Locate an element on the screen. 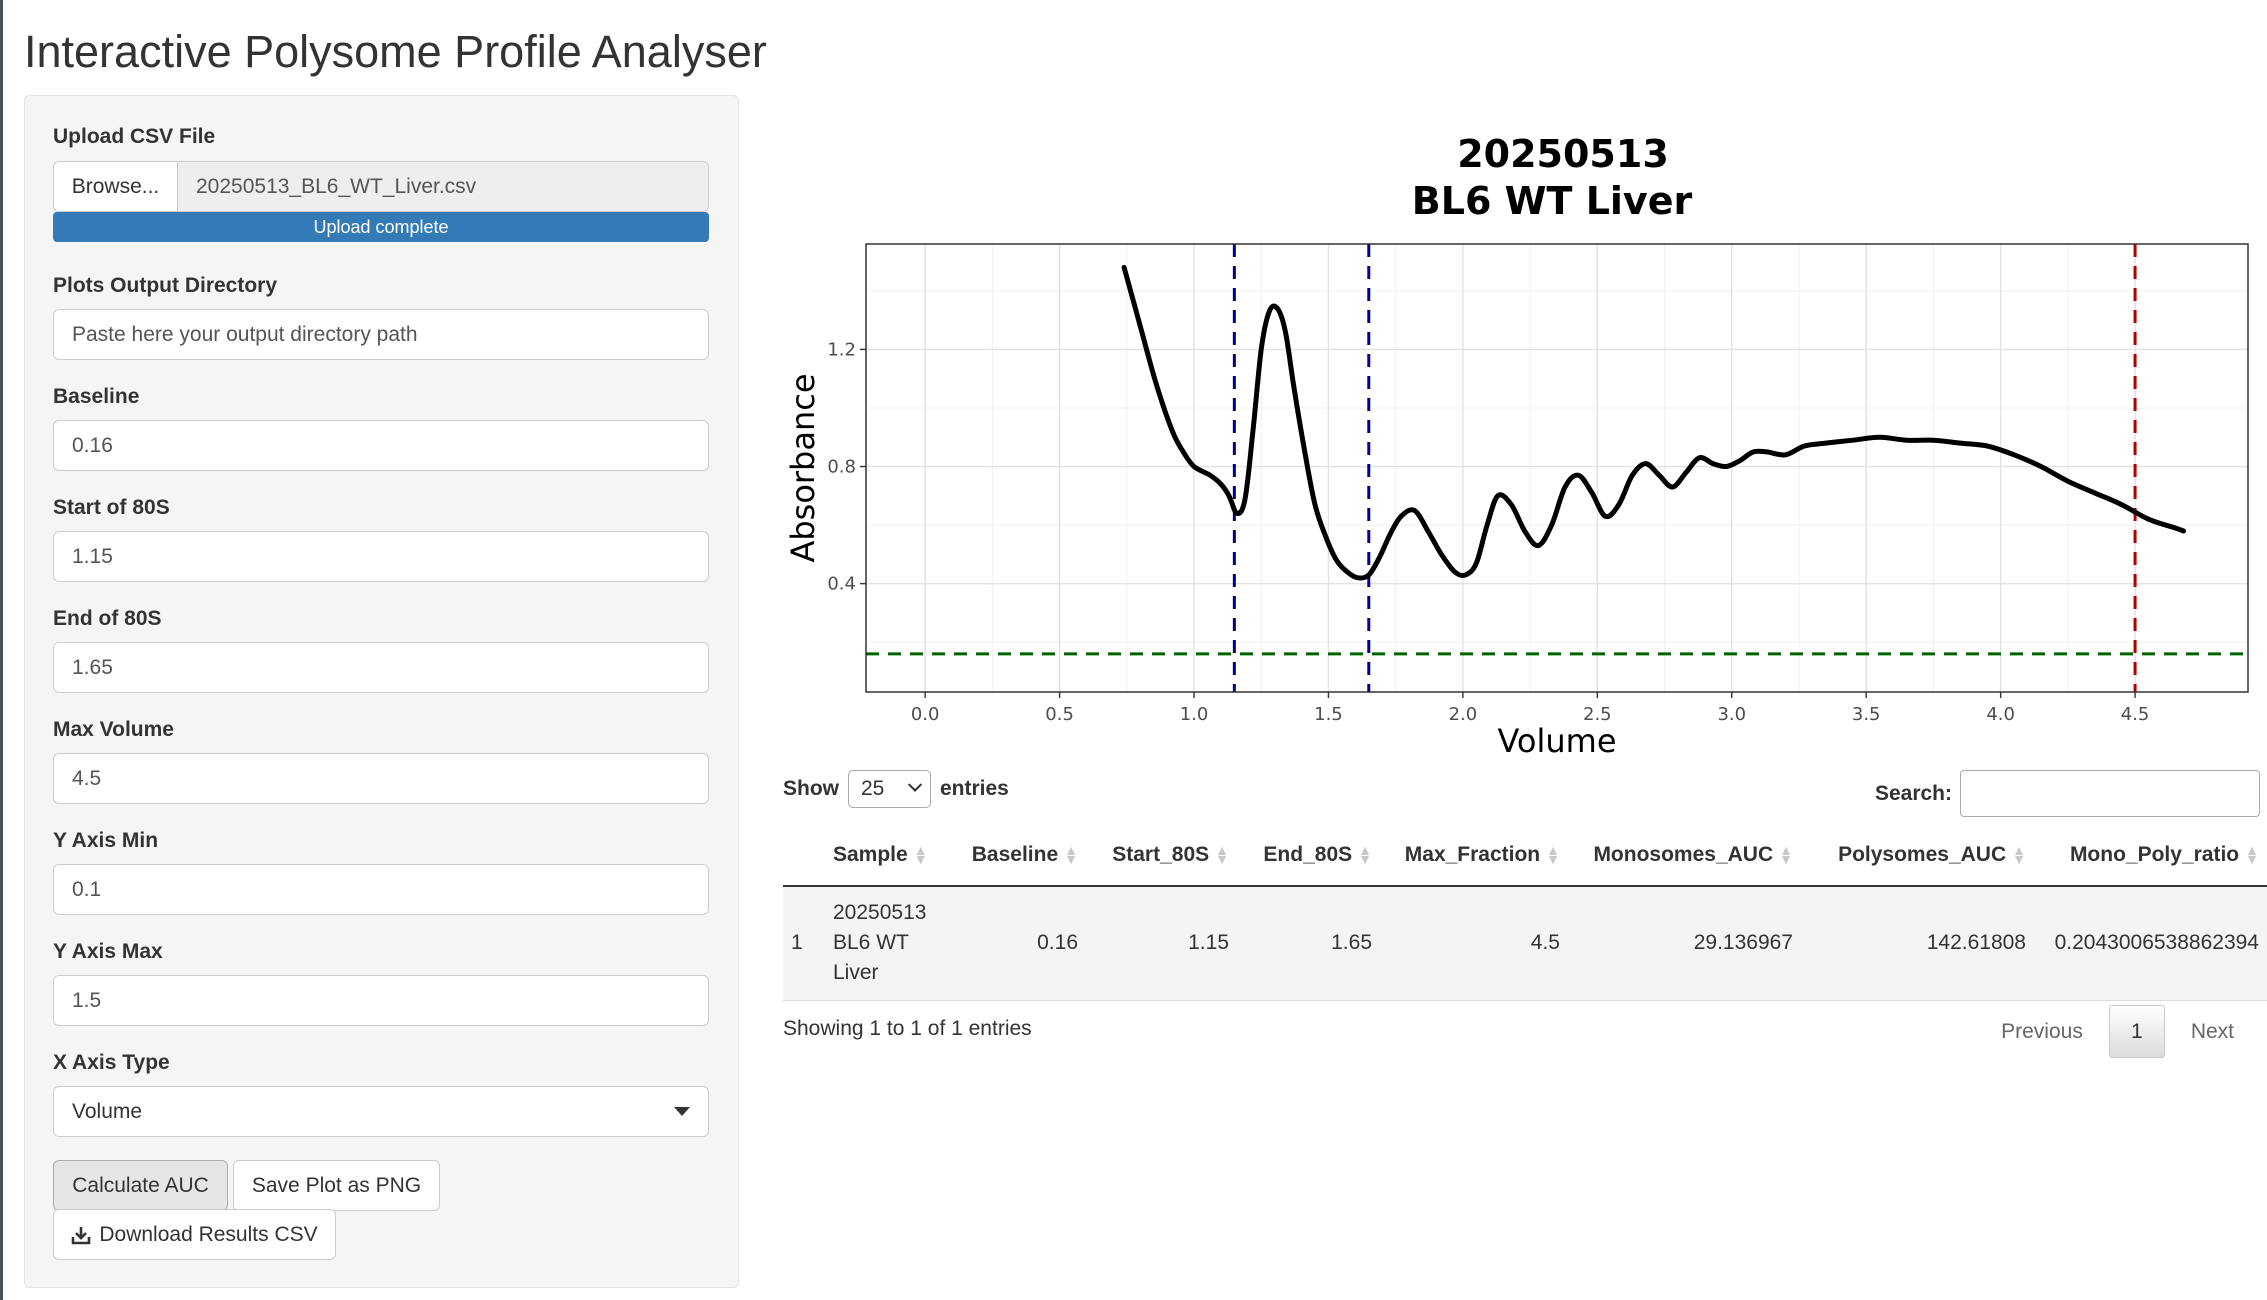  y-axis-title: Absorbance is located at coordinates (803, 467).